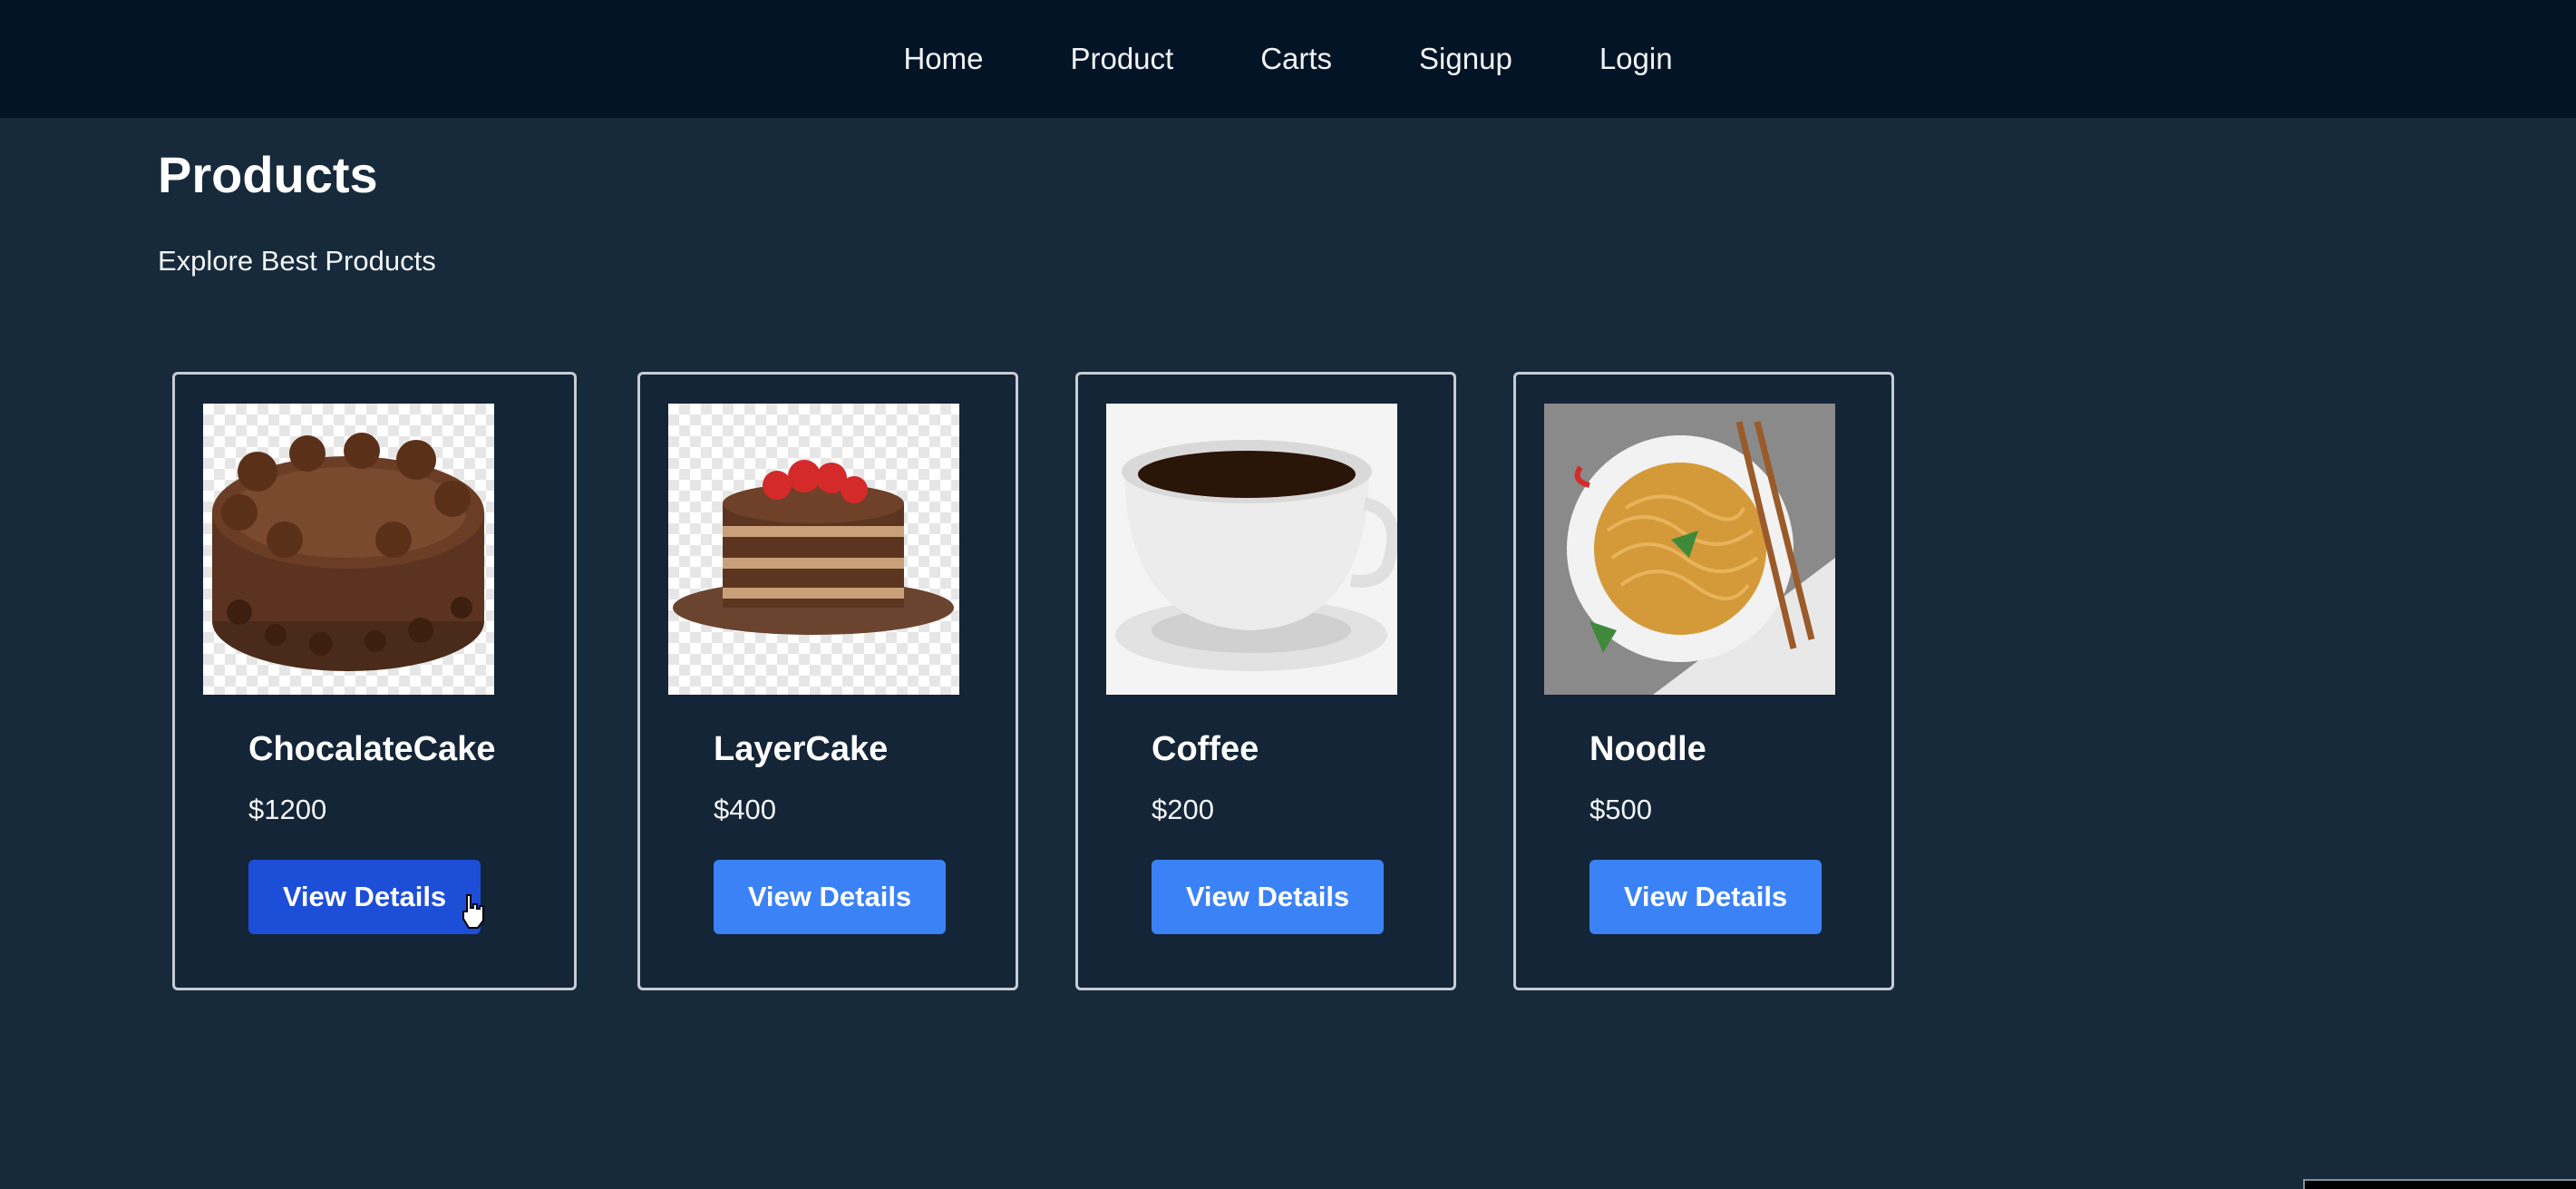  I want to click on nav-product: Product, so click(1121, 59).